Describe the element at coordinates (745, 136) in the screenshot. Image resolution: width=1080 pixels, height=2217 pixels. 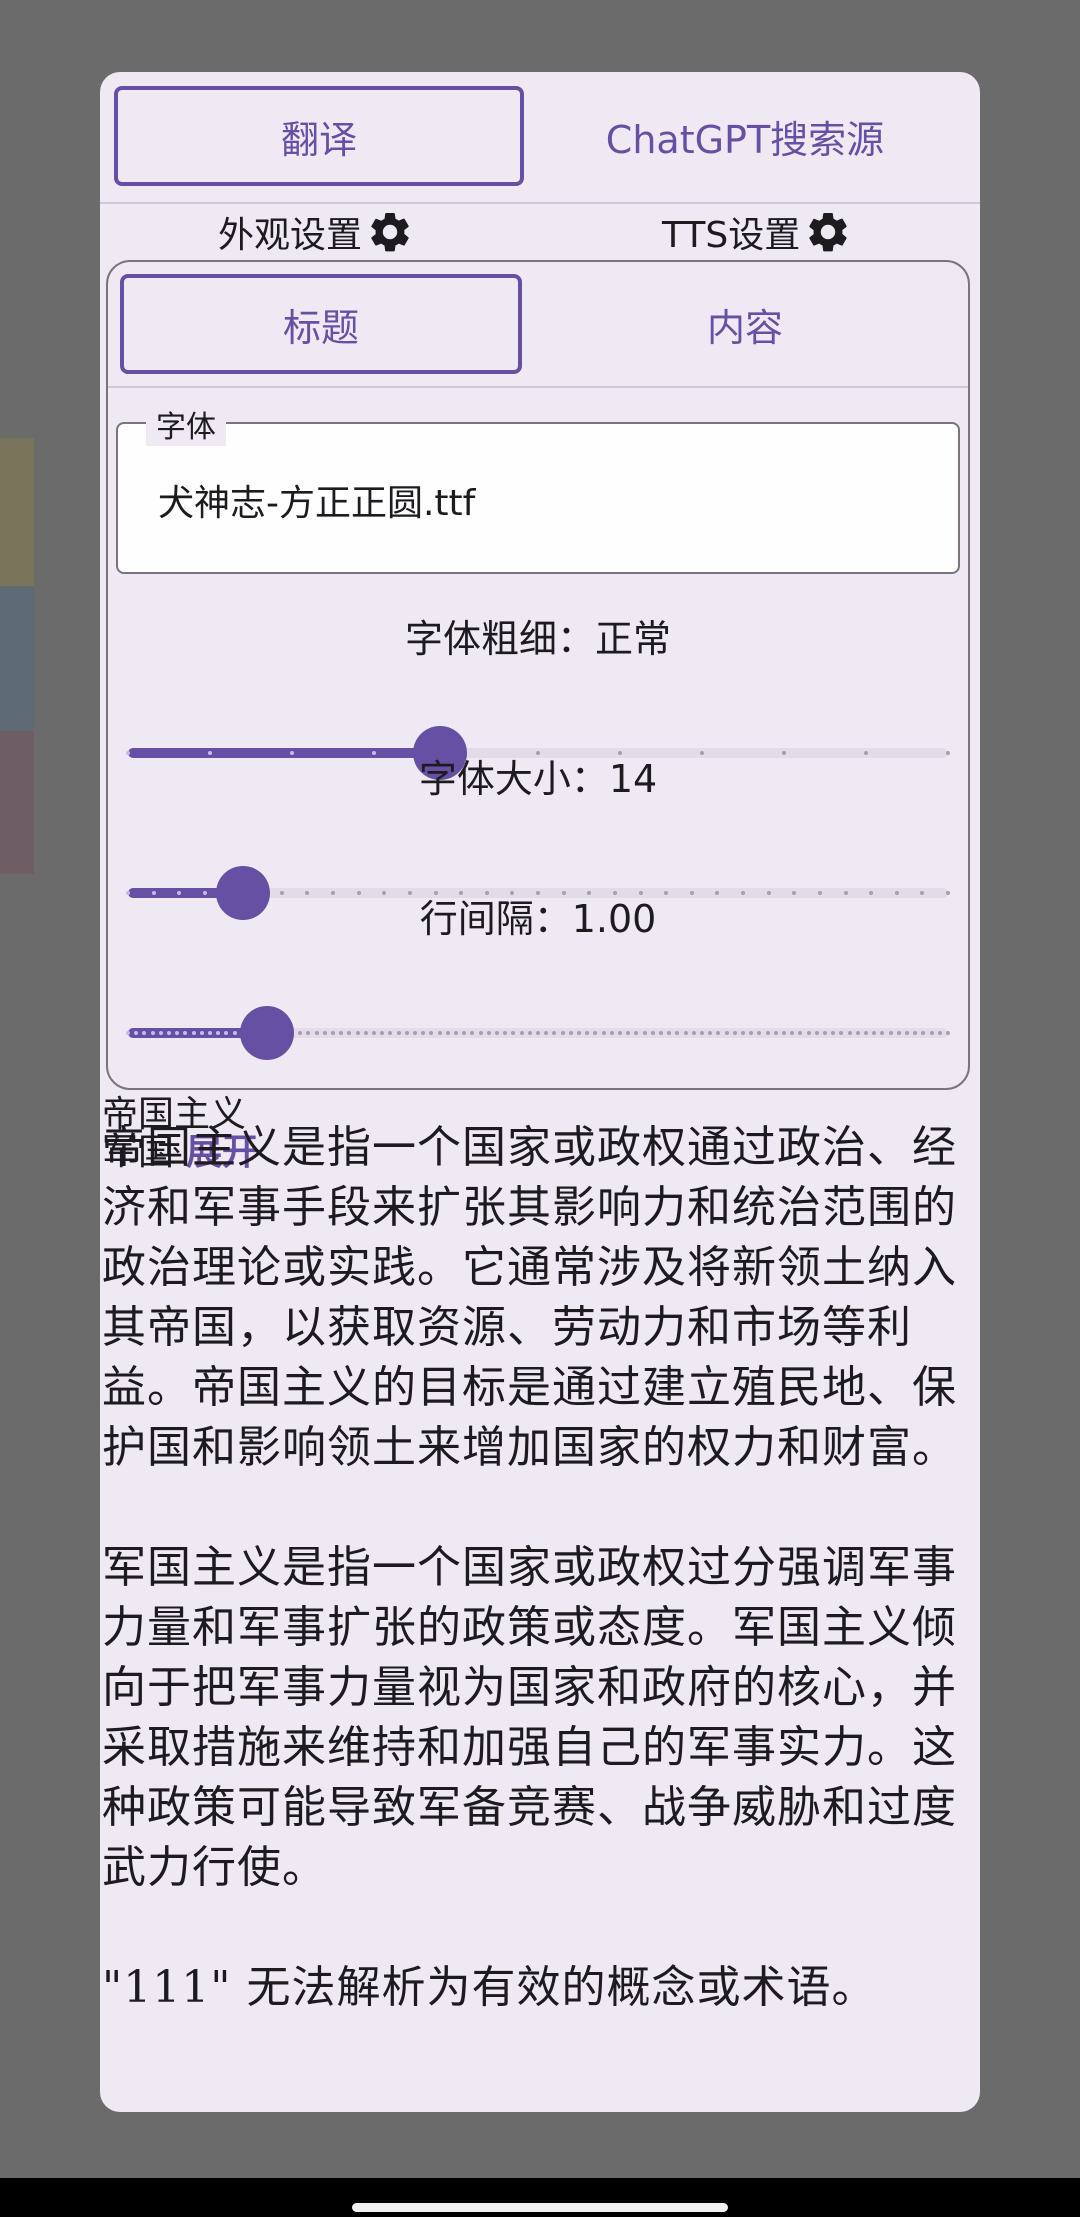
I see `tab-chatgpt-source: ChatGPT搜索源` at that location.